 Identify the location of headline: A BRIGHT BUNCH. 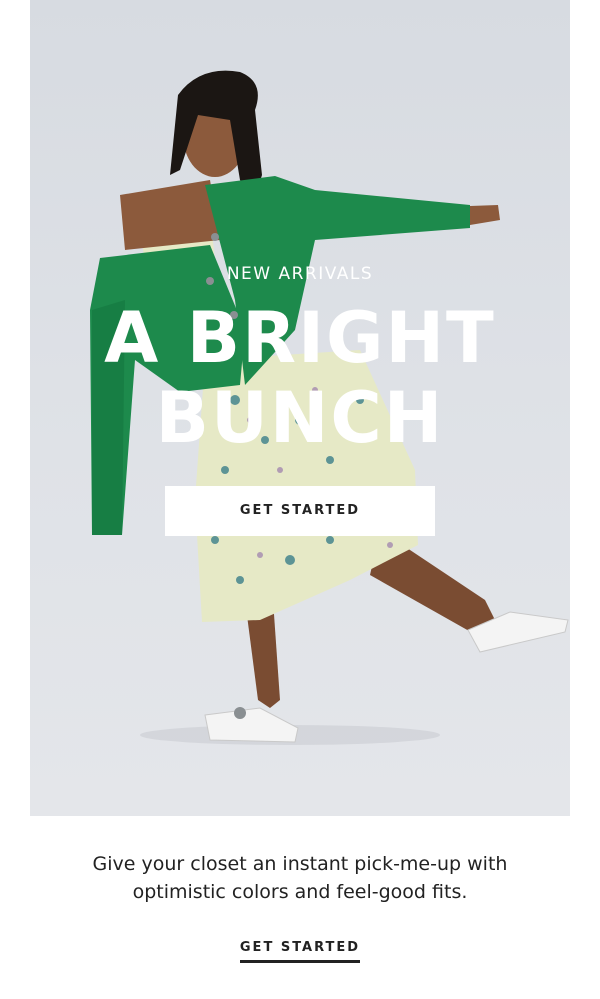
(300, 378).